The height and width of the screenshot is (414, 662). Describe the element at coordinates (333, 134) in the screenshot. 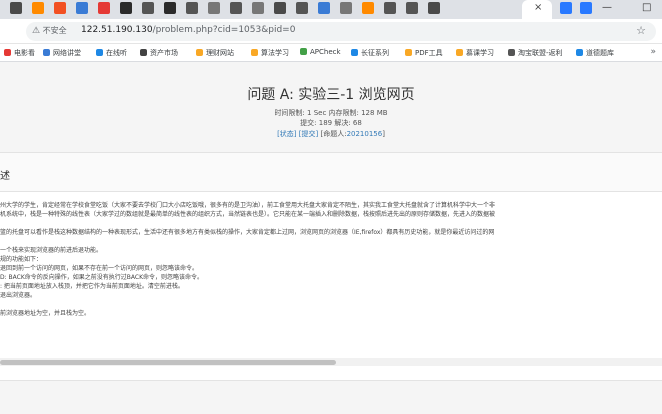

I see `author-prefix: [命题人:` at that location.